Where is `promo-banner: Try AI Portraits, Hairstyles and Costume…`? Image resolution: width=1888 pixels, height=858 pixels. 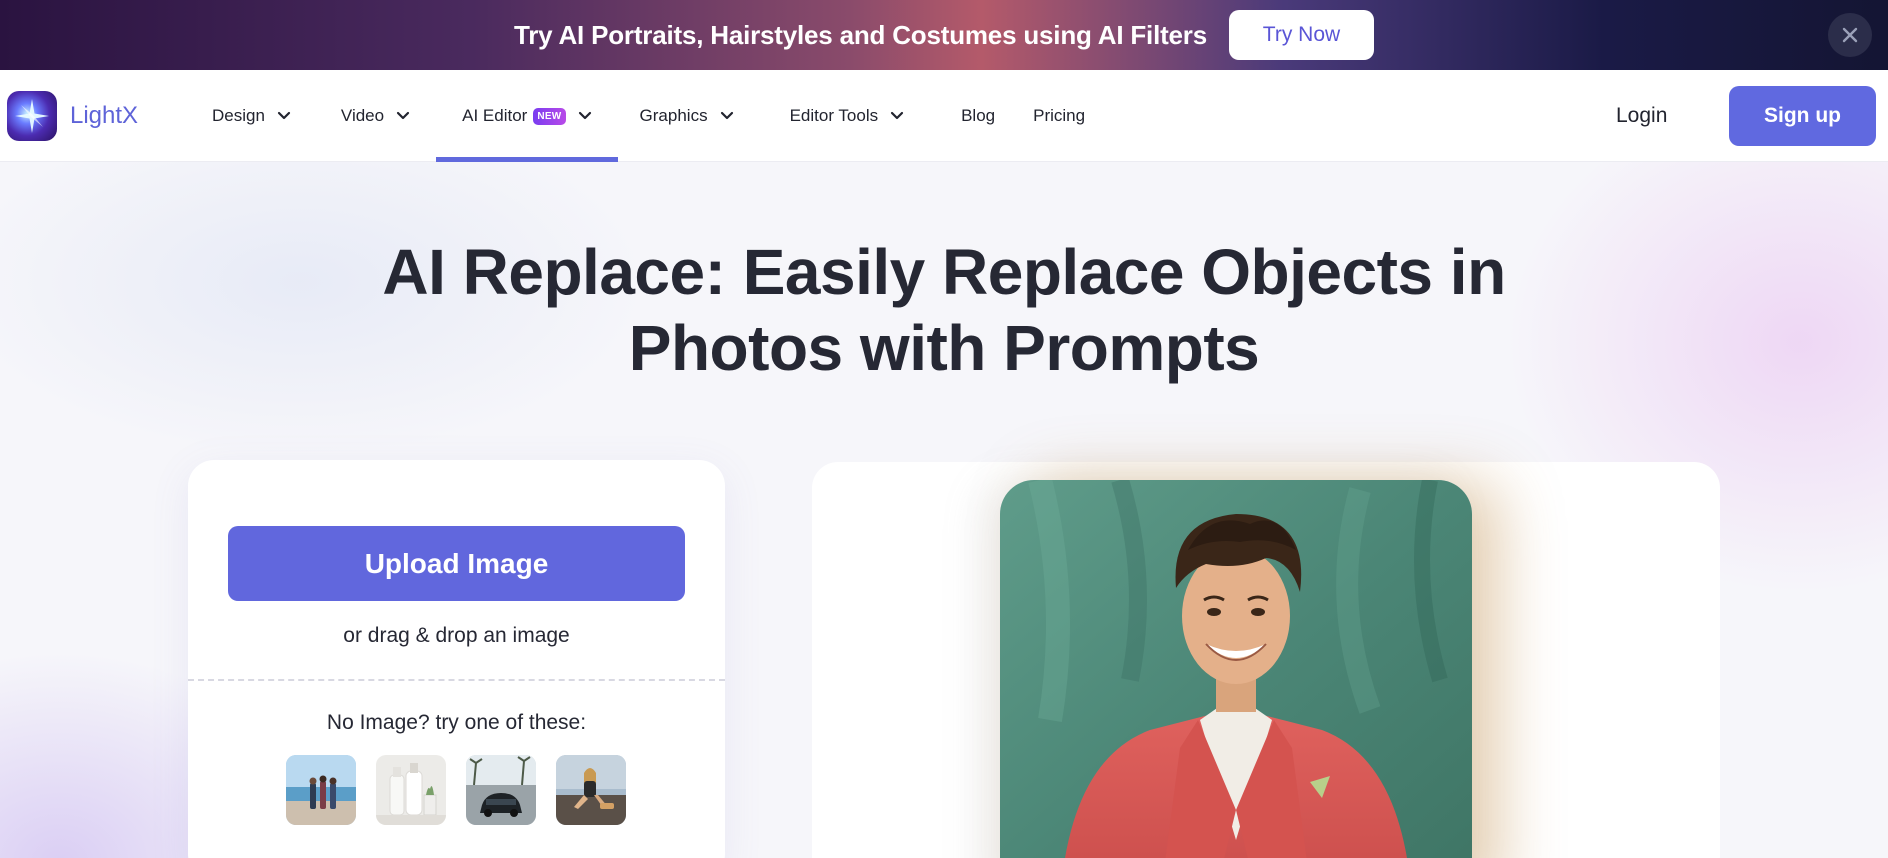 promo-banner: Try AI Portraits, Hairstyles and Costume… is located at coordinates (944, 35).